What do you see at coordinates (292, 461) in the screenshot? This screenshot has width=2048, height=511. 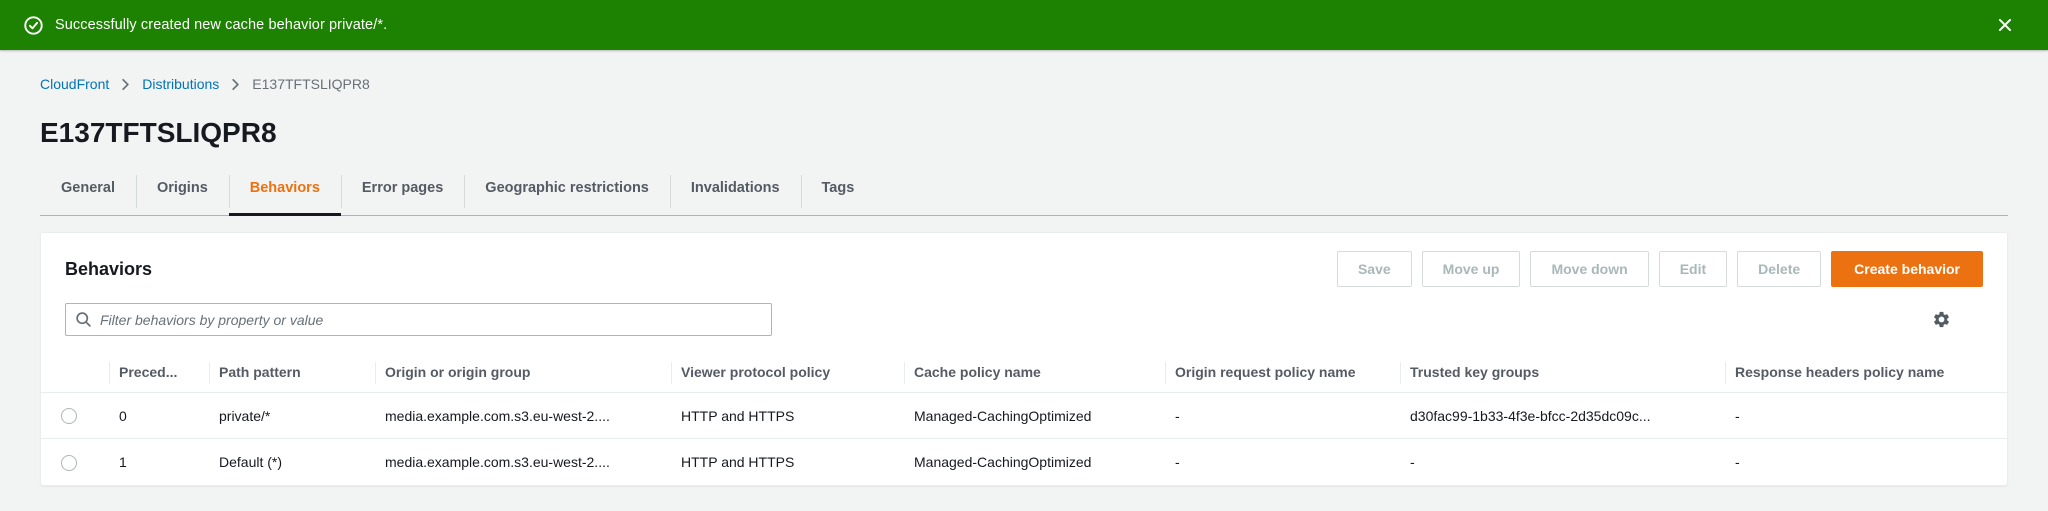 I see `cell-path-pattern: Default (*)` at bounding box center [292, 461].